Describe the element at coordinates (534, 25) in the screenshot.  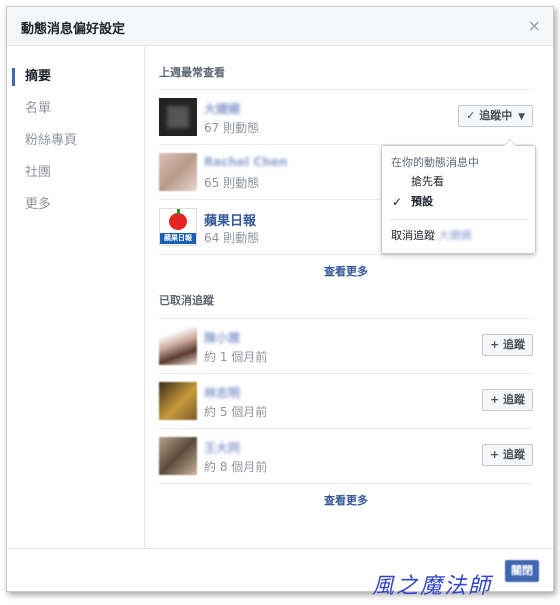
I see `close-icon: ×` at that location.